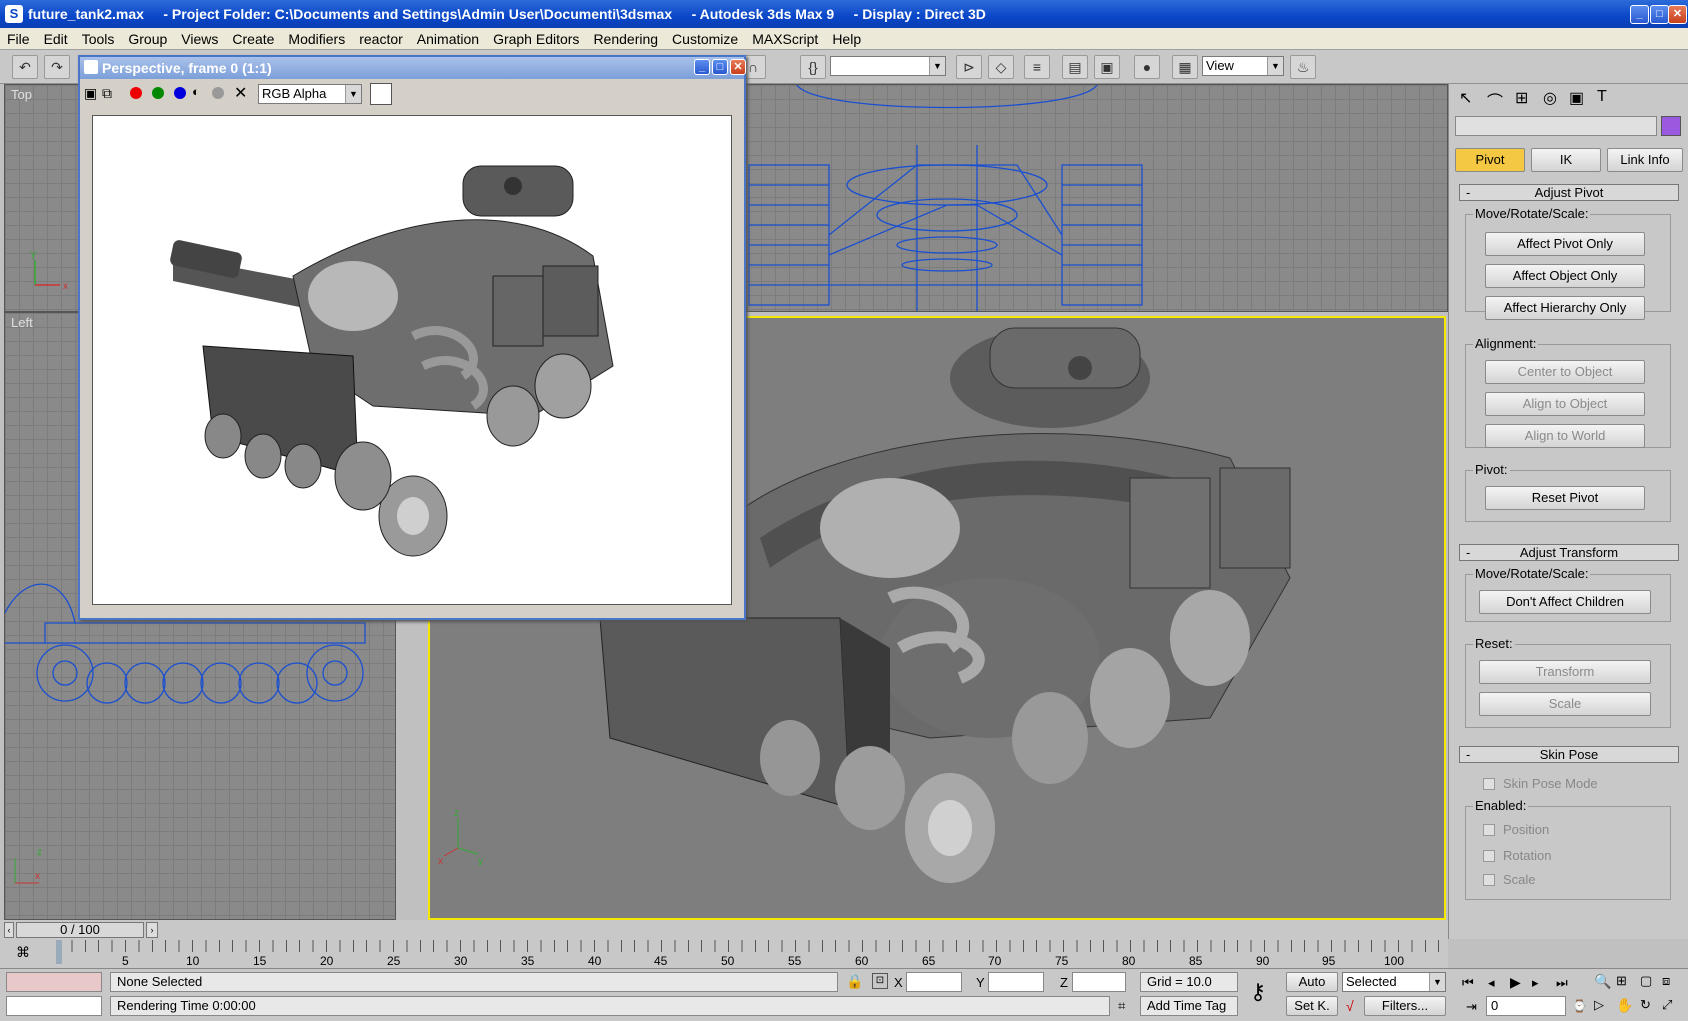 The image size is (1688, 1021). I want to click on rollout-adjust-pivot: - Adjust Pivot, so click(1569, 192).